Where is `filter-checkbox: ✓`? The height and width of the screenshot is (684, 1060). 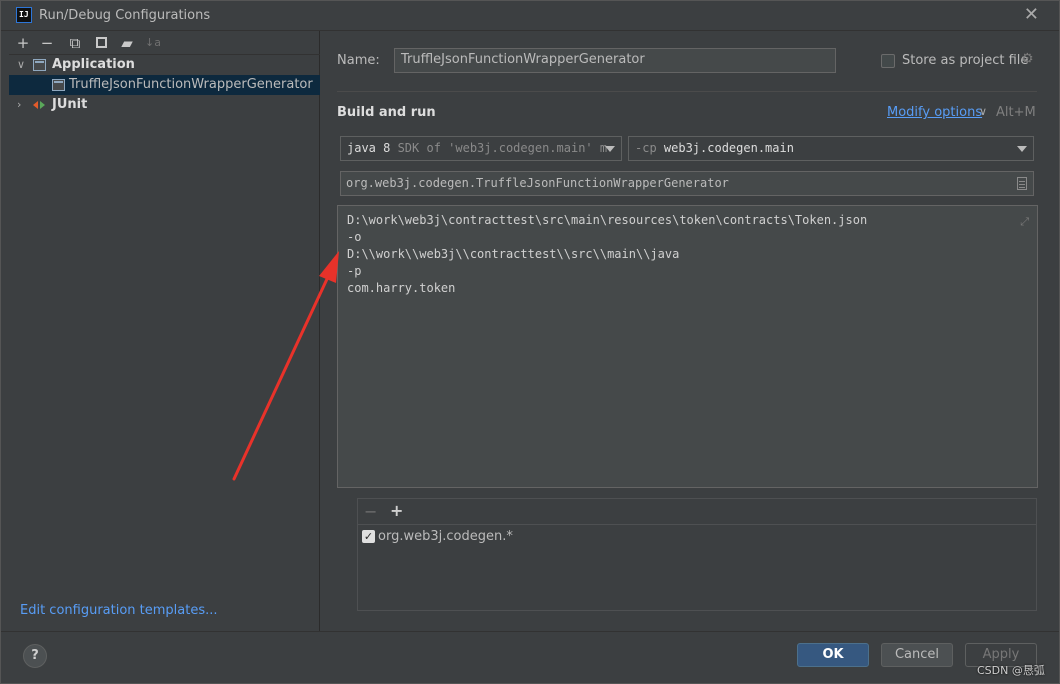 filter-checkbox: ✓ is located at coordinates (368, 536).